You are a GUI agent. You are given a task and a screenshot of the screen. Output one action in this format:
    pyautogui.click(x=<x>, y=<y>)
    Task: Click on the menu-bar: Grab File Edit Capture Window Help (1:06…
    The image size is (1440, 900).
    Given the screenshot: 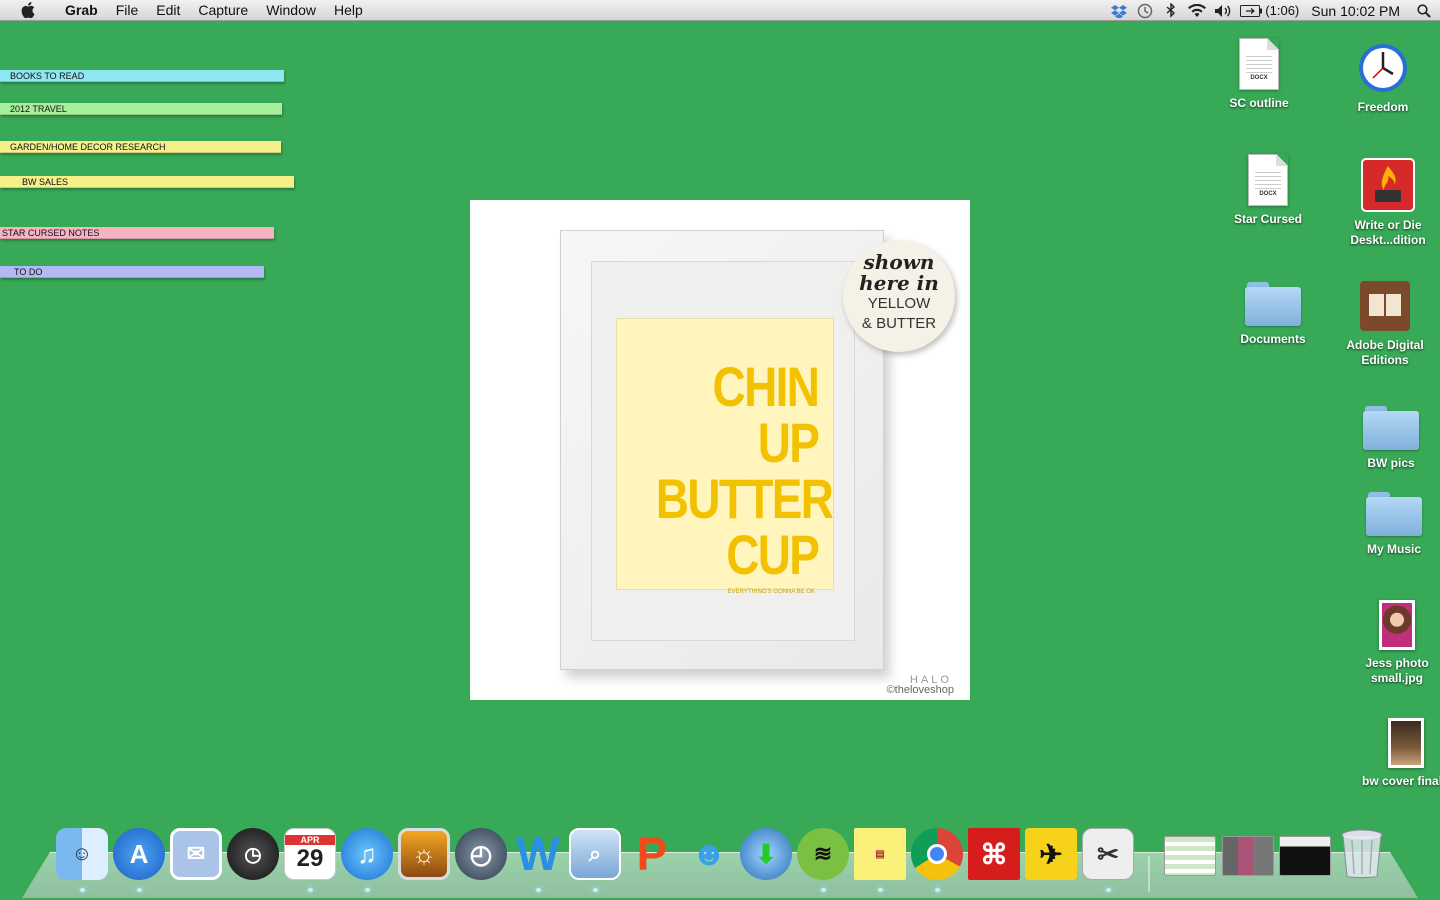 What is the action you would take?
    pyautogui.click(x=720, y=10)
    